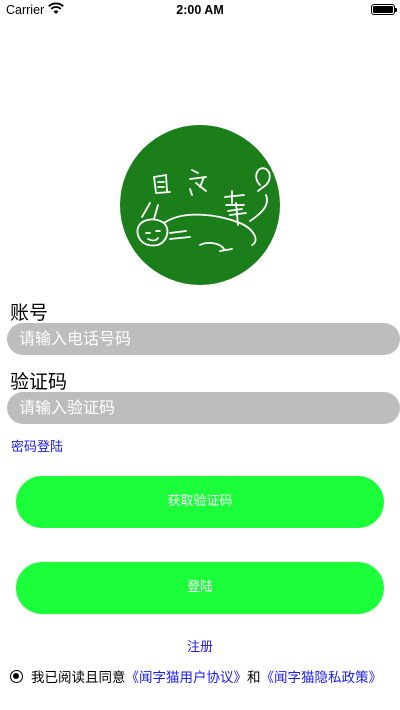  Describe the element at coordinates (37, 445) in the screenshot. I see `password-login-link: 密码登陆` at that location.